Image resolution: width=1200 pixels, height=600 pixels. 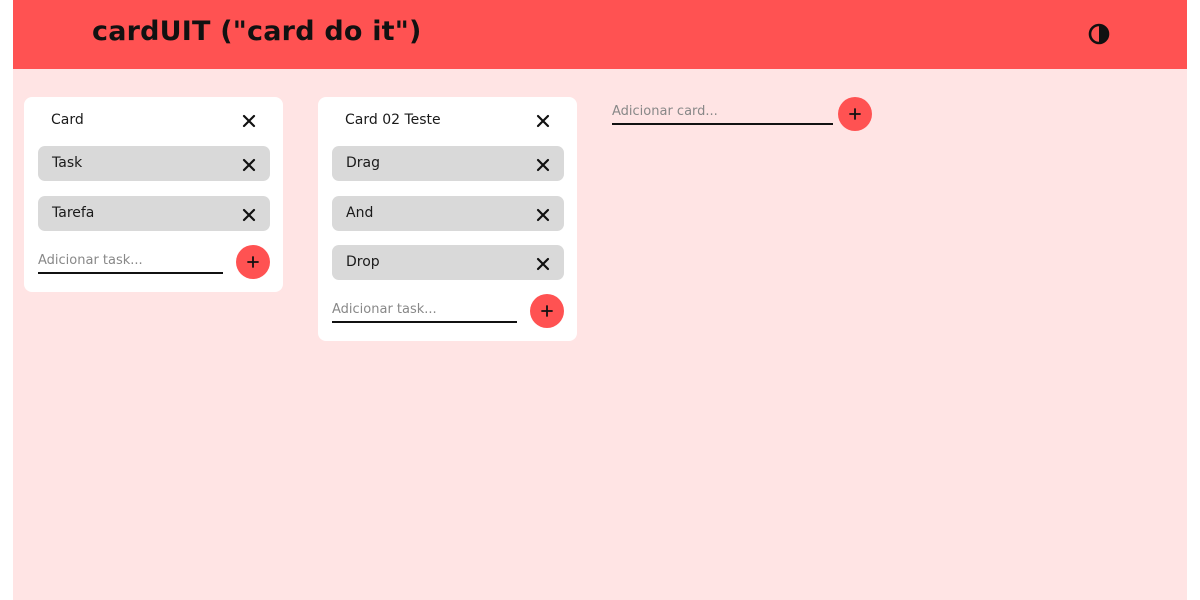 What do you see at coordinates (257, 31) in the screenshot?
I see `app-title: cardUIT ("card do it")` at bounding box center [257, 31].